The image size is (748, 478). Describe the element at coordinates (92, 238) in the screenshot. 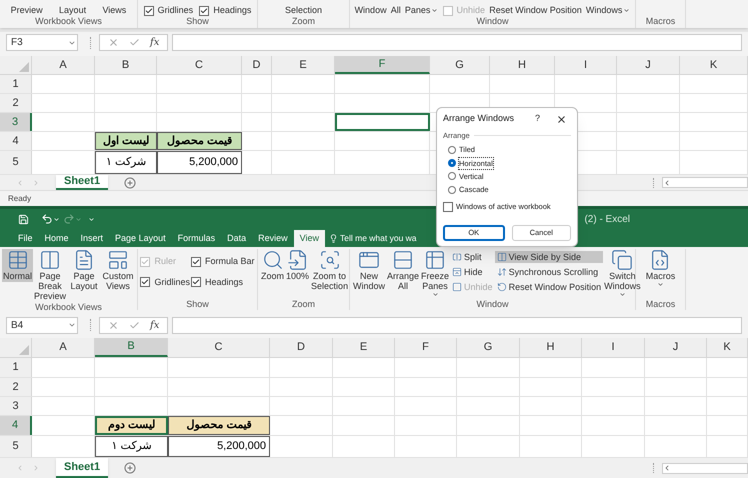

I see `ribbon-tab: Insert` at that location.